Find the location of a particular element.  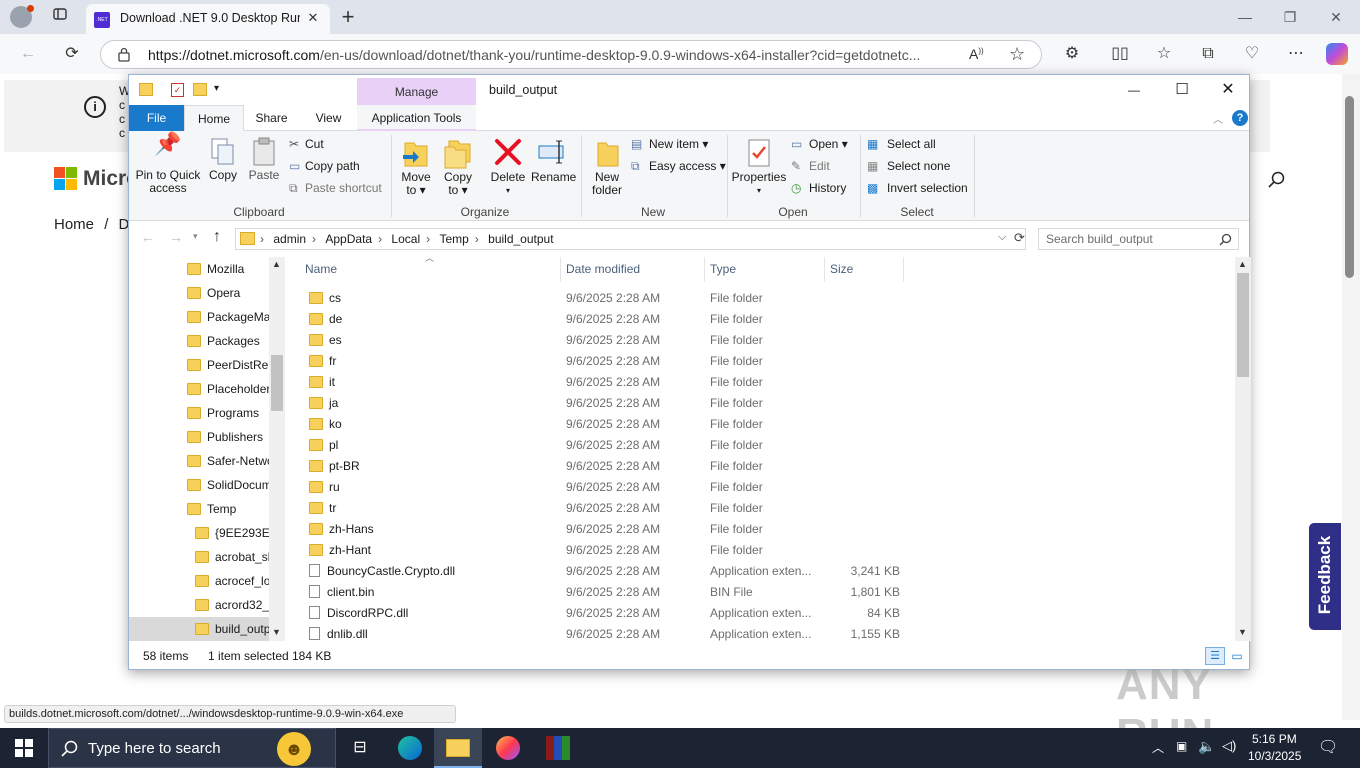

start-windows-icon is located at coordinates (24, 748).